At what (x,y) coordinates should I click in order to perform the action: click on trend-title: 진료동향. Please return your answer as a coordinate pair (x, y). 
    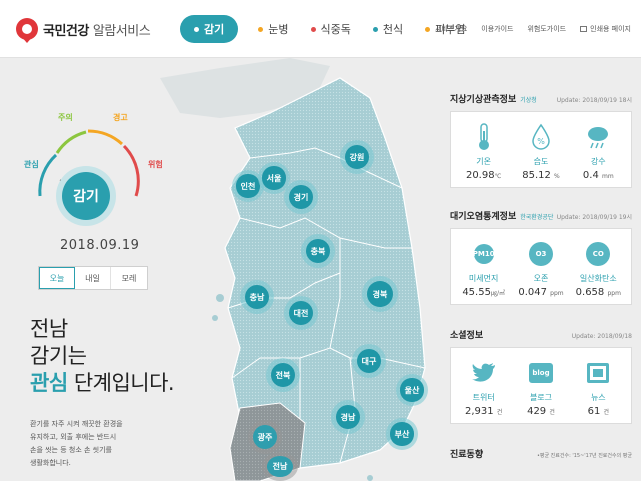
    Looking at the image, I should click on (467, 455).